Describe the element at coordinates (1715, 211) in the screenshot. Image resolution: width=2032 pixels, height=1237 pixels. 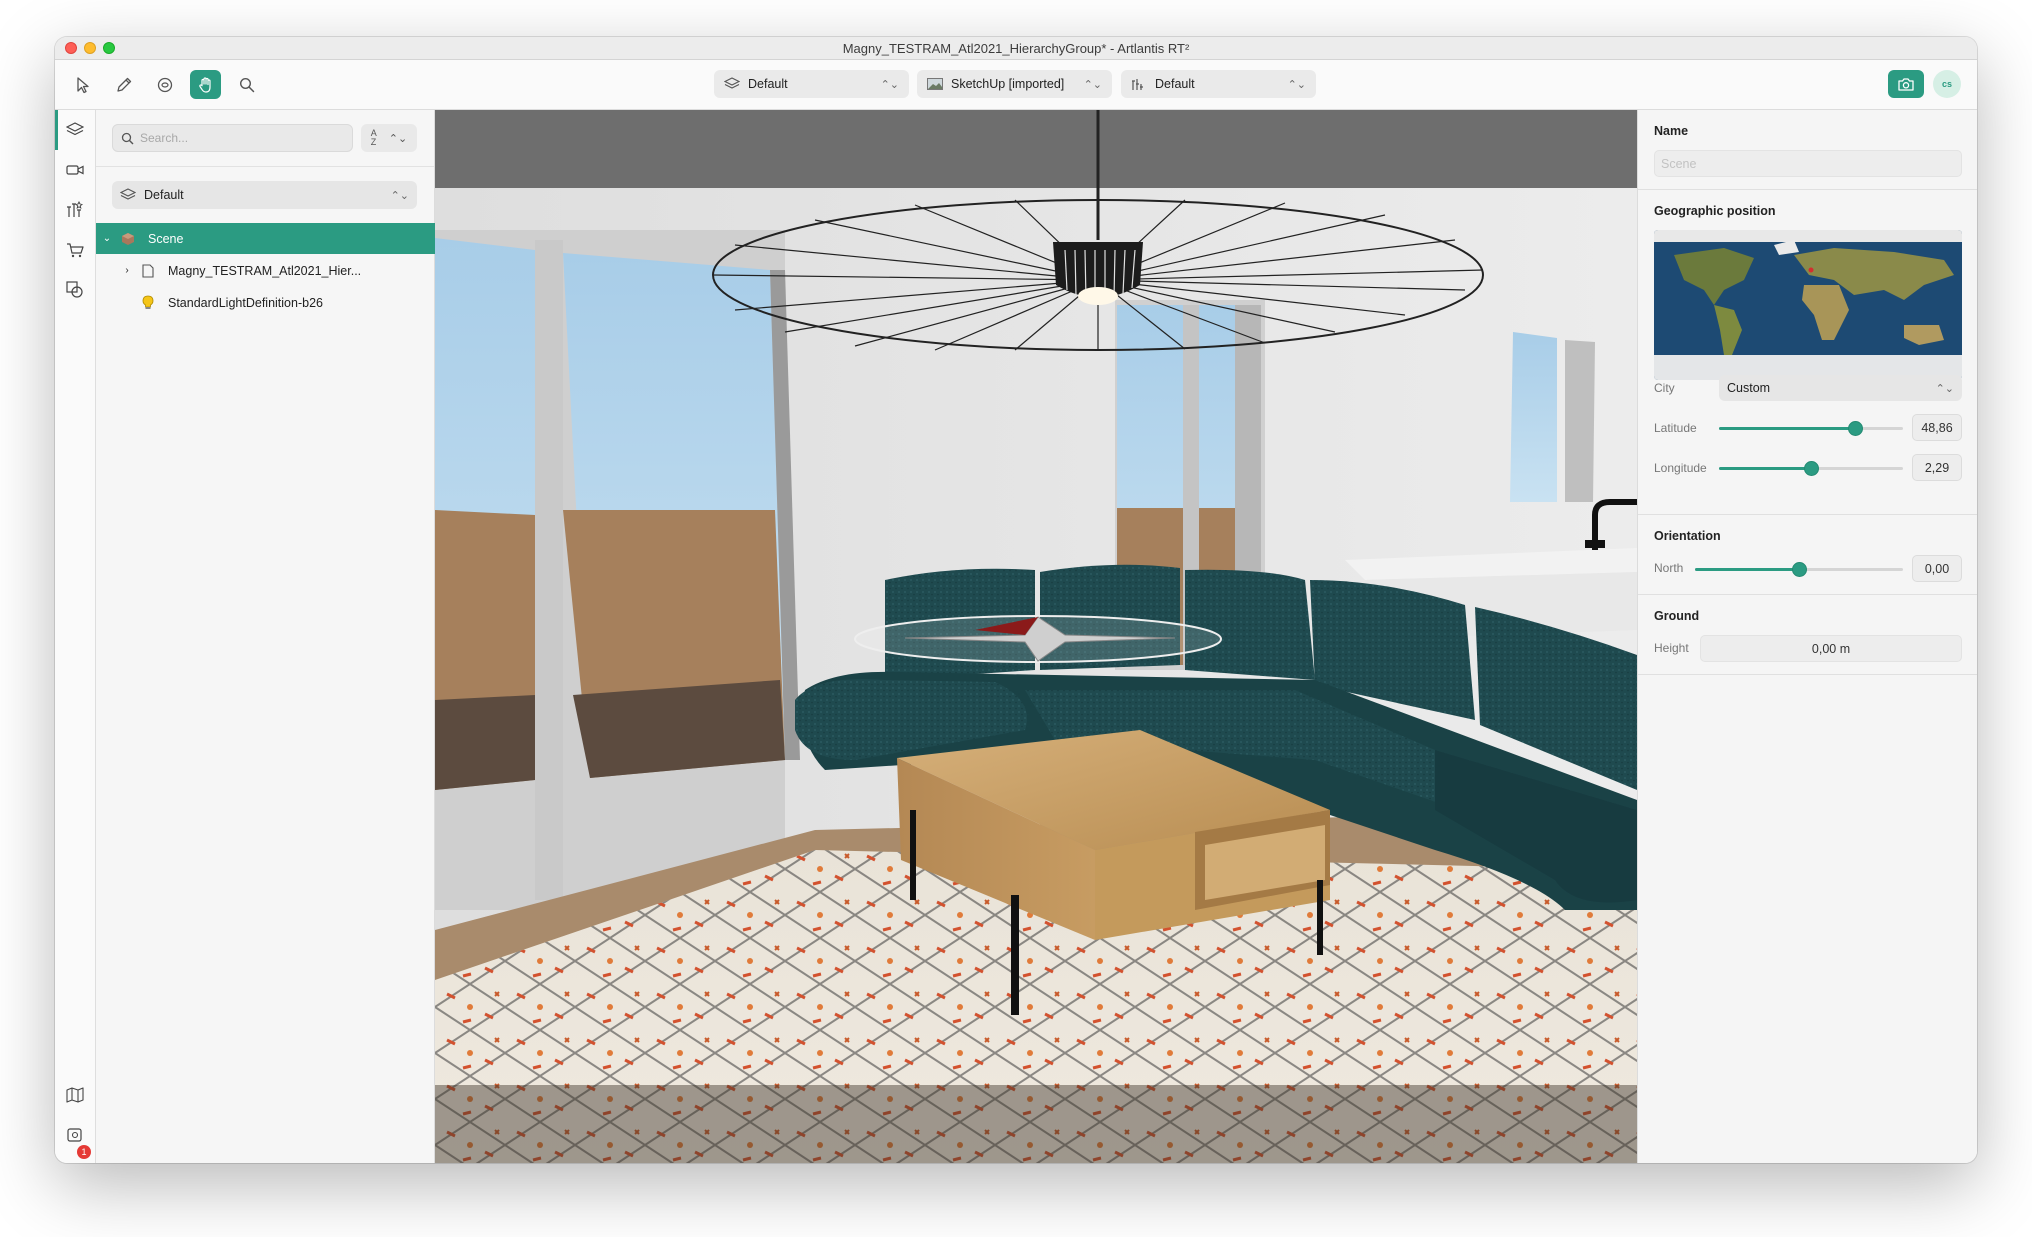
I see `geographic-position-title: Geographic position` at that location.